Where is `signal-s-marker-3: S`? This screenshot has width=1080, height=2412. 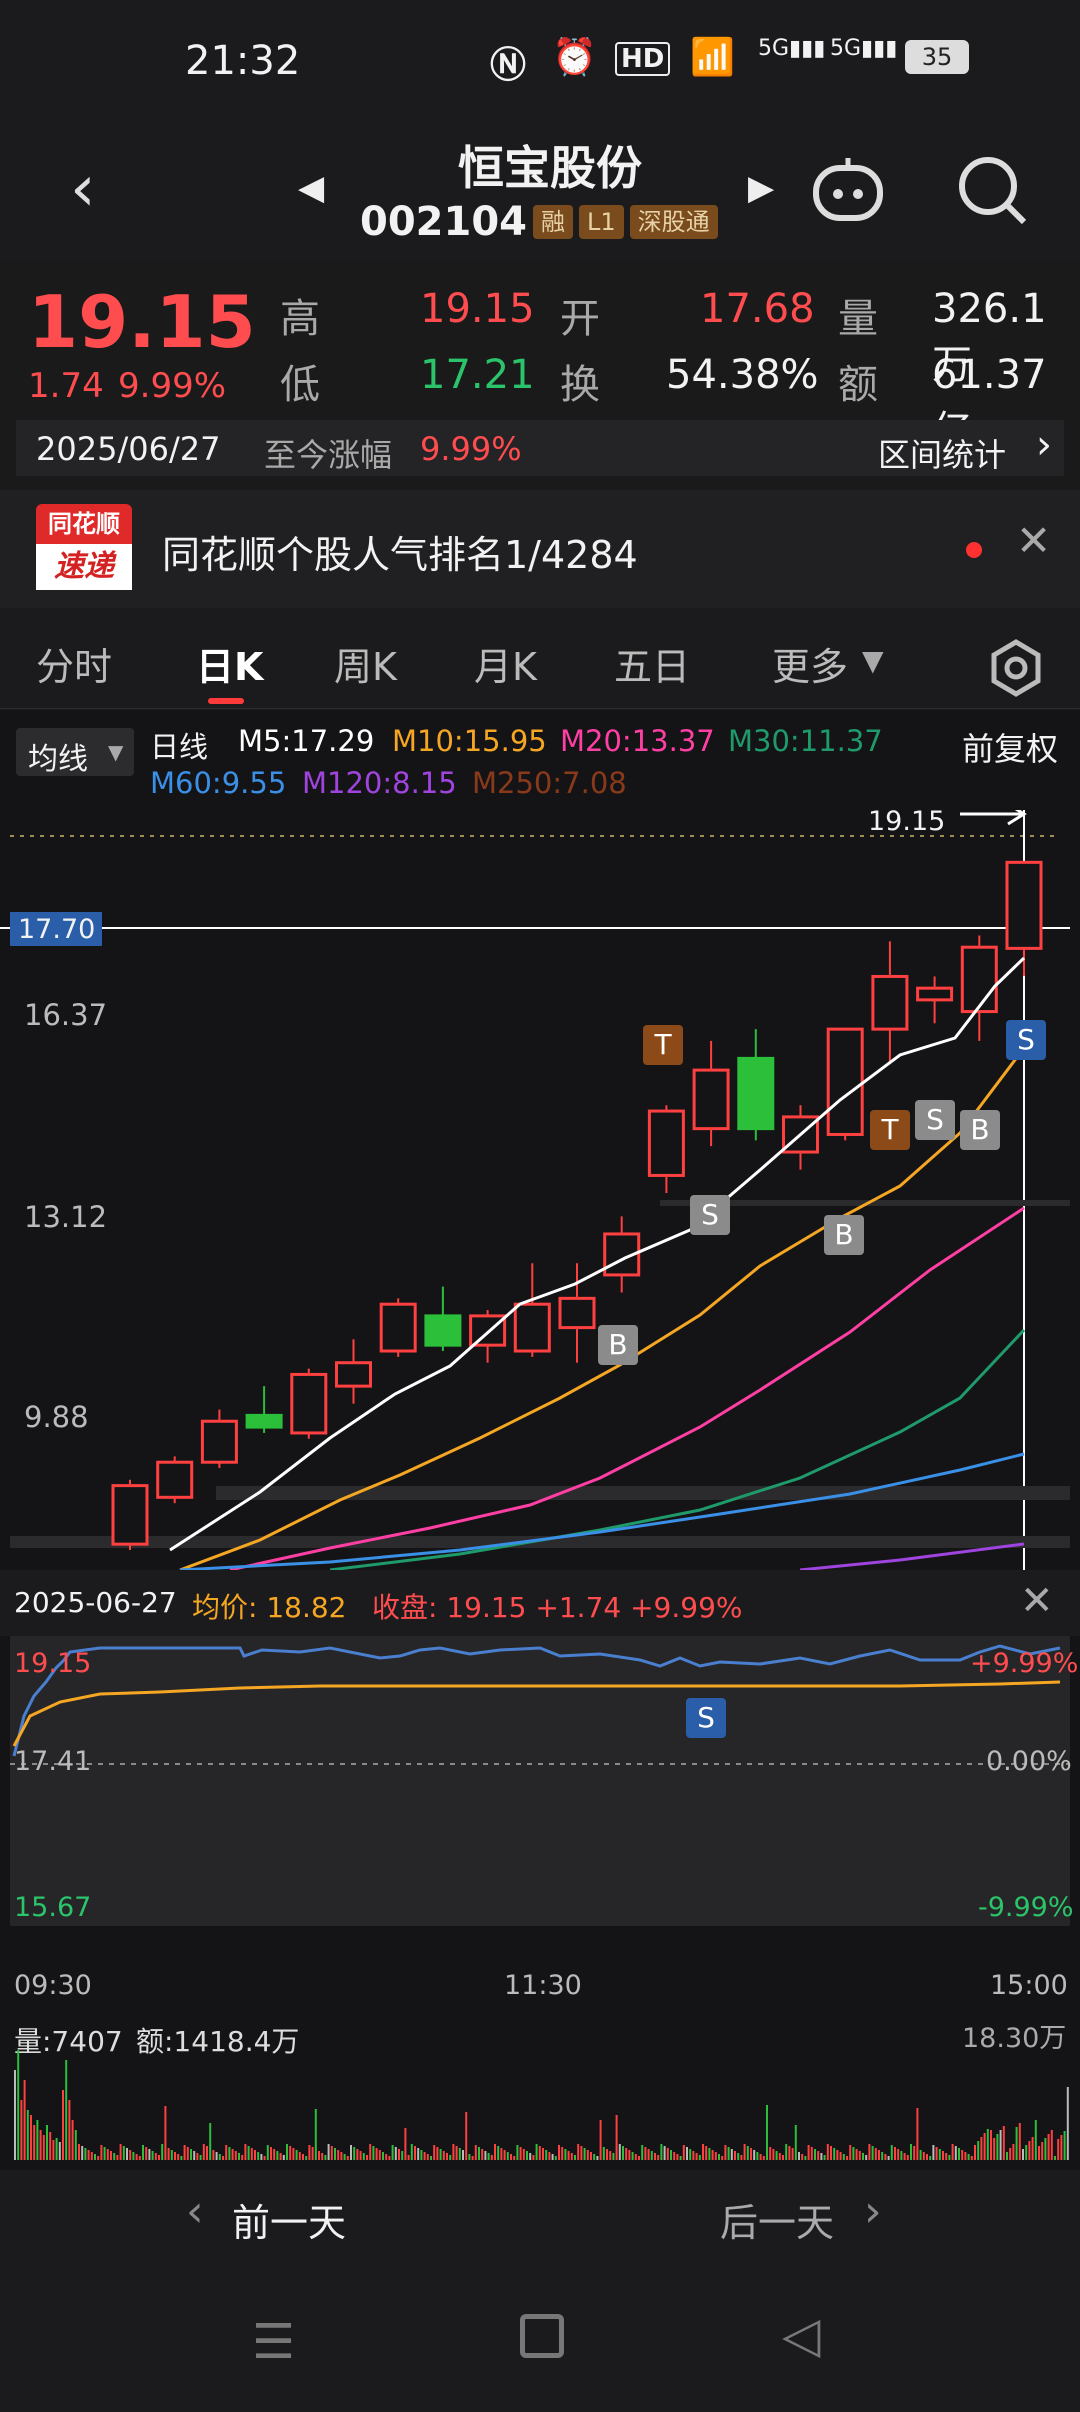 signal-s-marker-3: S is located at coordinates (1026, 1040).